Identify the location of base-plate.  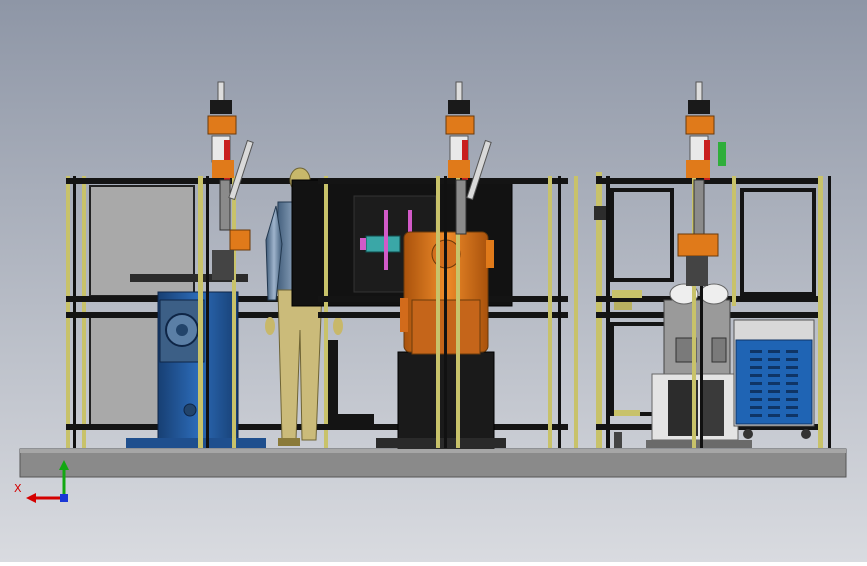
(433, 463).